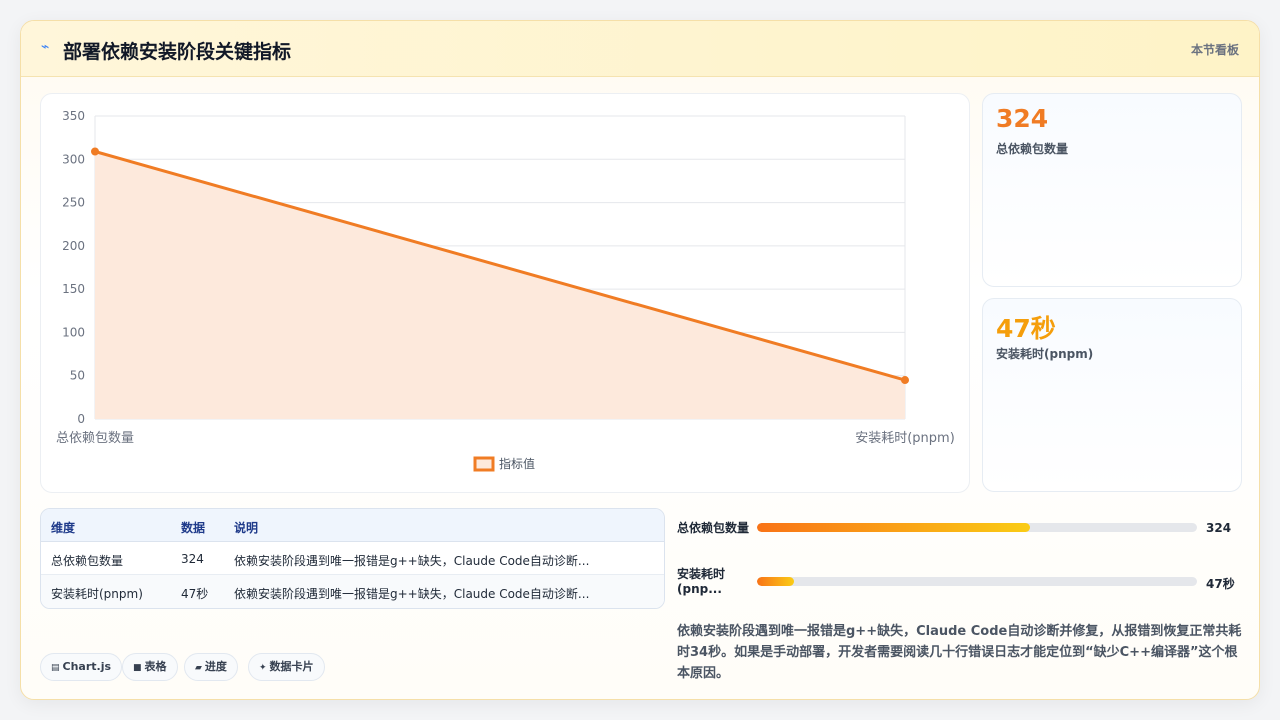 The width and height of the screenshot is (1280, 720). What do you see at coordinates (198, 668) in the screenshot?
I see `progress-icon: ▰` at bounding box center [198, 668].